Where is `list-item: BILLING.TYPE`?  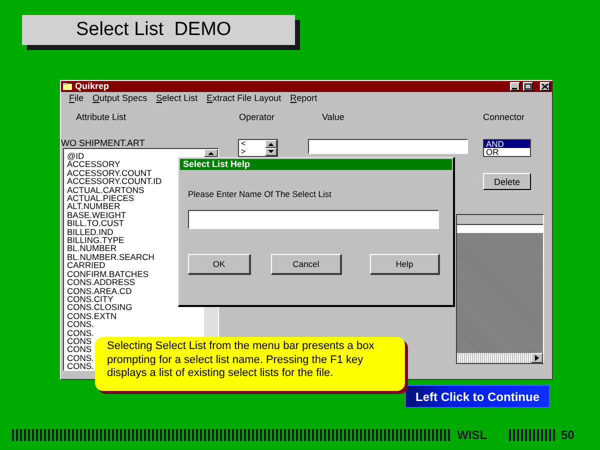
list-item: BILLING.TYPE is located at coordinates (95, 240).